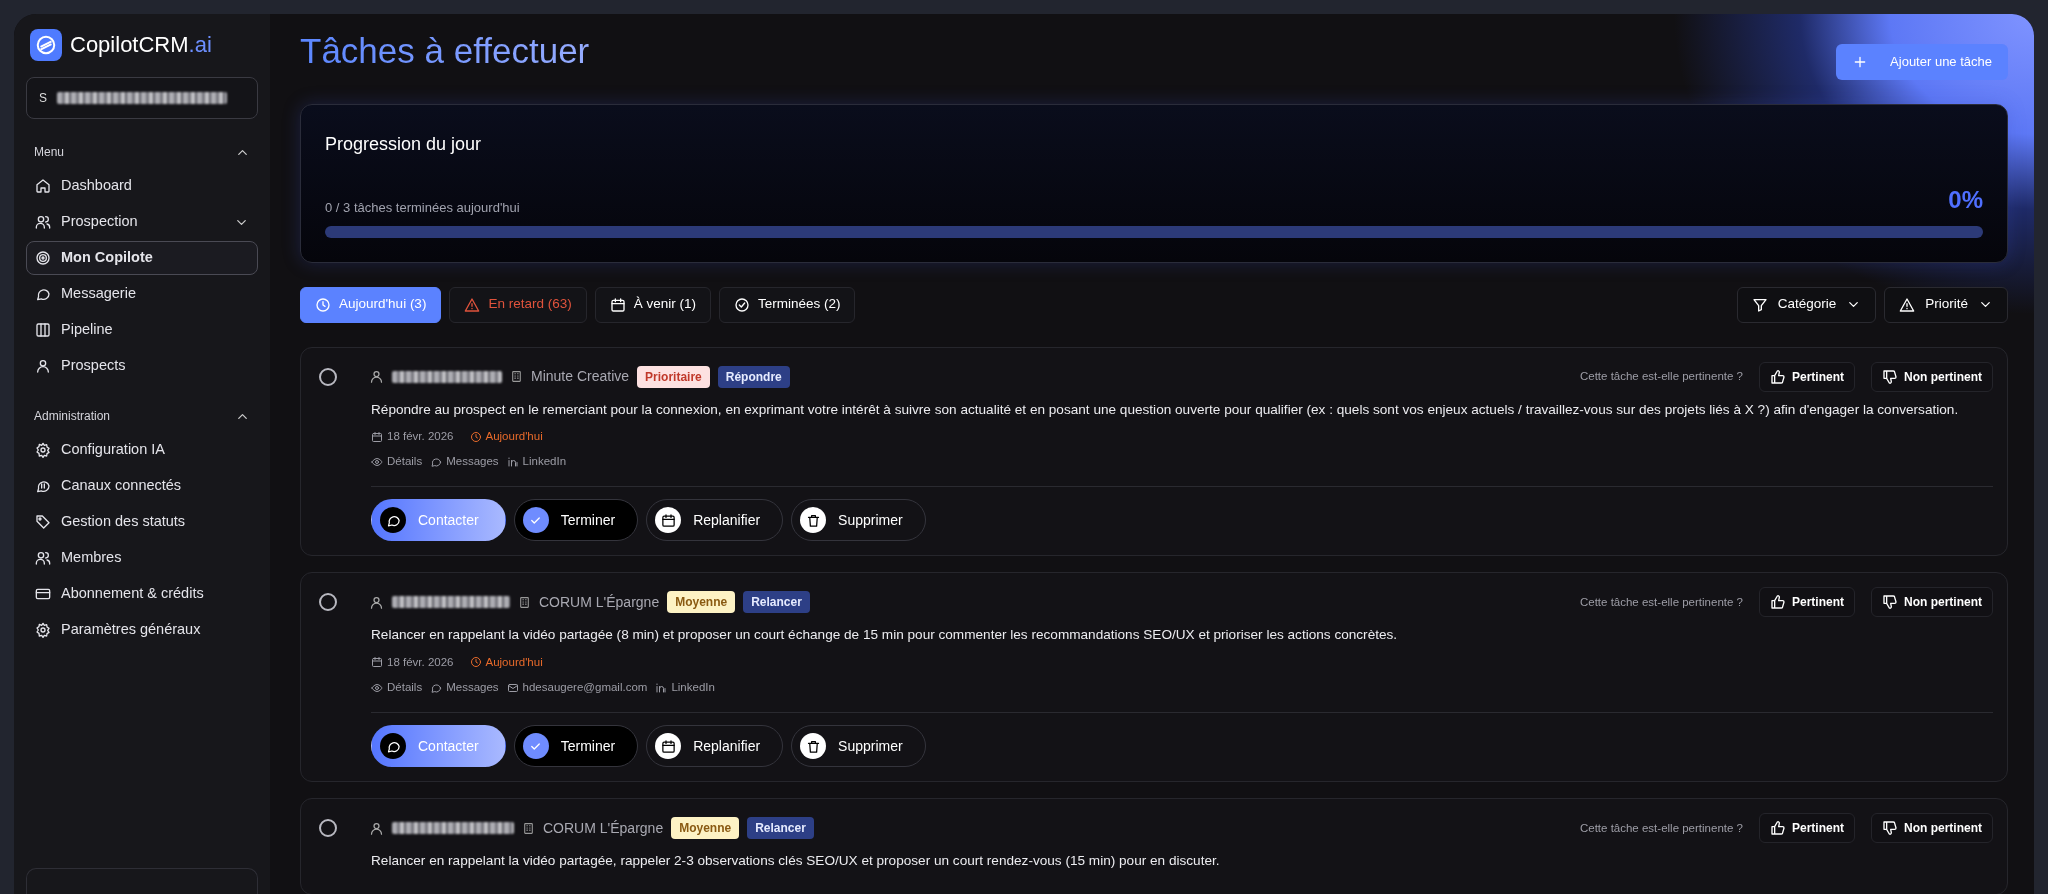 This screenshot has width=2048, height=894. What do you see at coordinates (43, 222) in the screenshot?
I see `users-icon` at bounding box center [43, 222].